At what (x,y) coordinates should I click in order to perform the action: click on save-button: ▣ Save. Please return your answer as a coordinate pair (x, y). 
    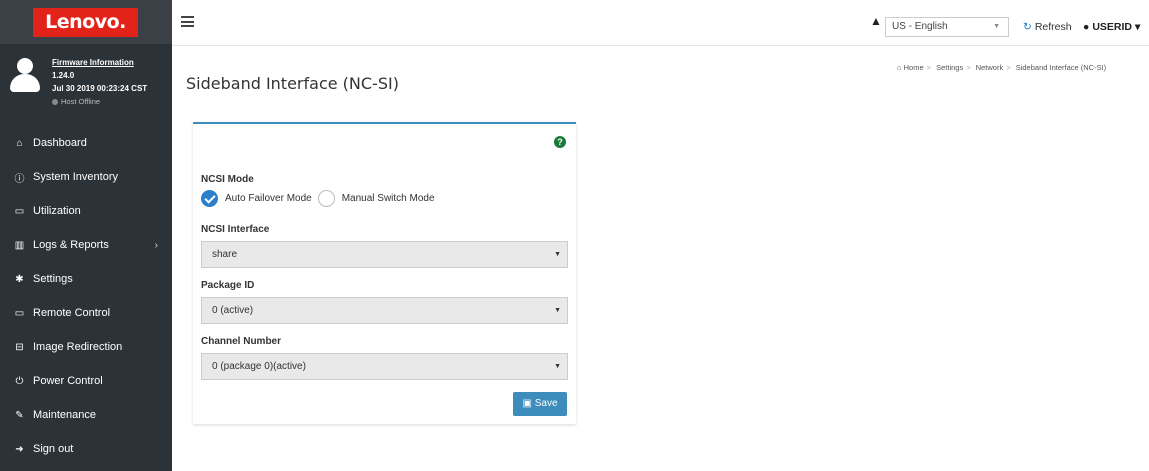
    Looking at the image, I should click on (540, 404).